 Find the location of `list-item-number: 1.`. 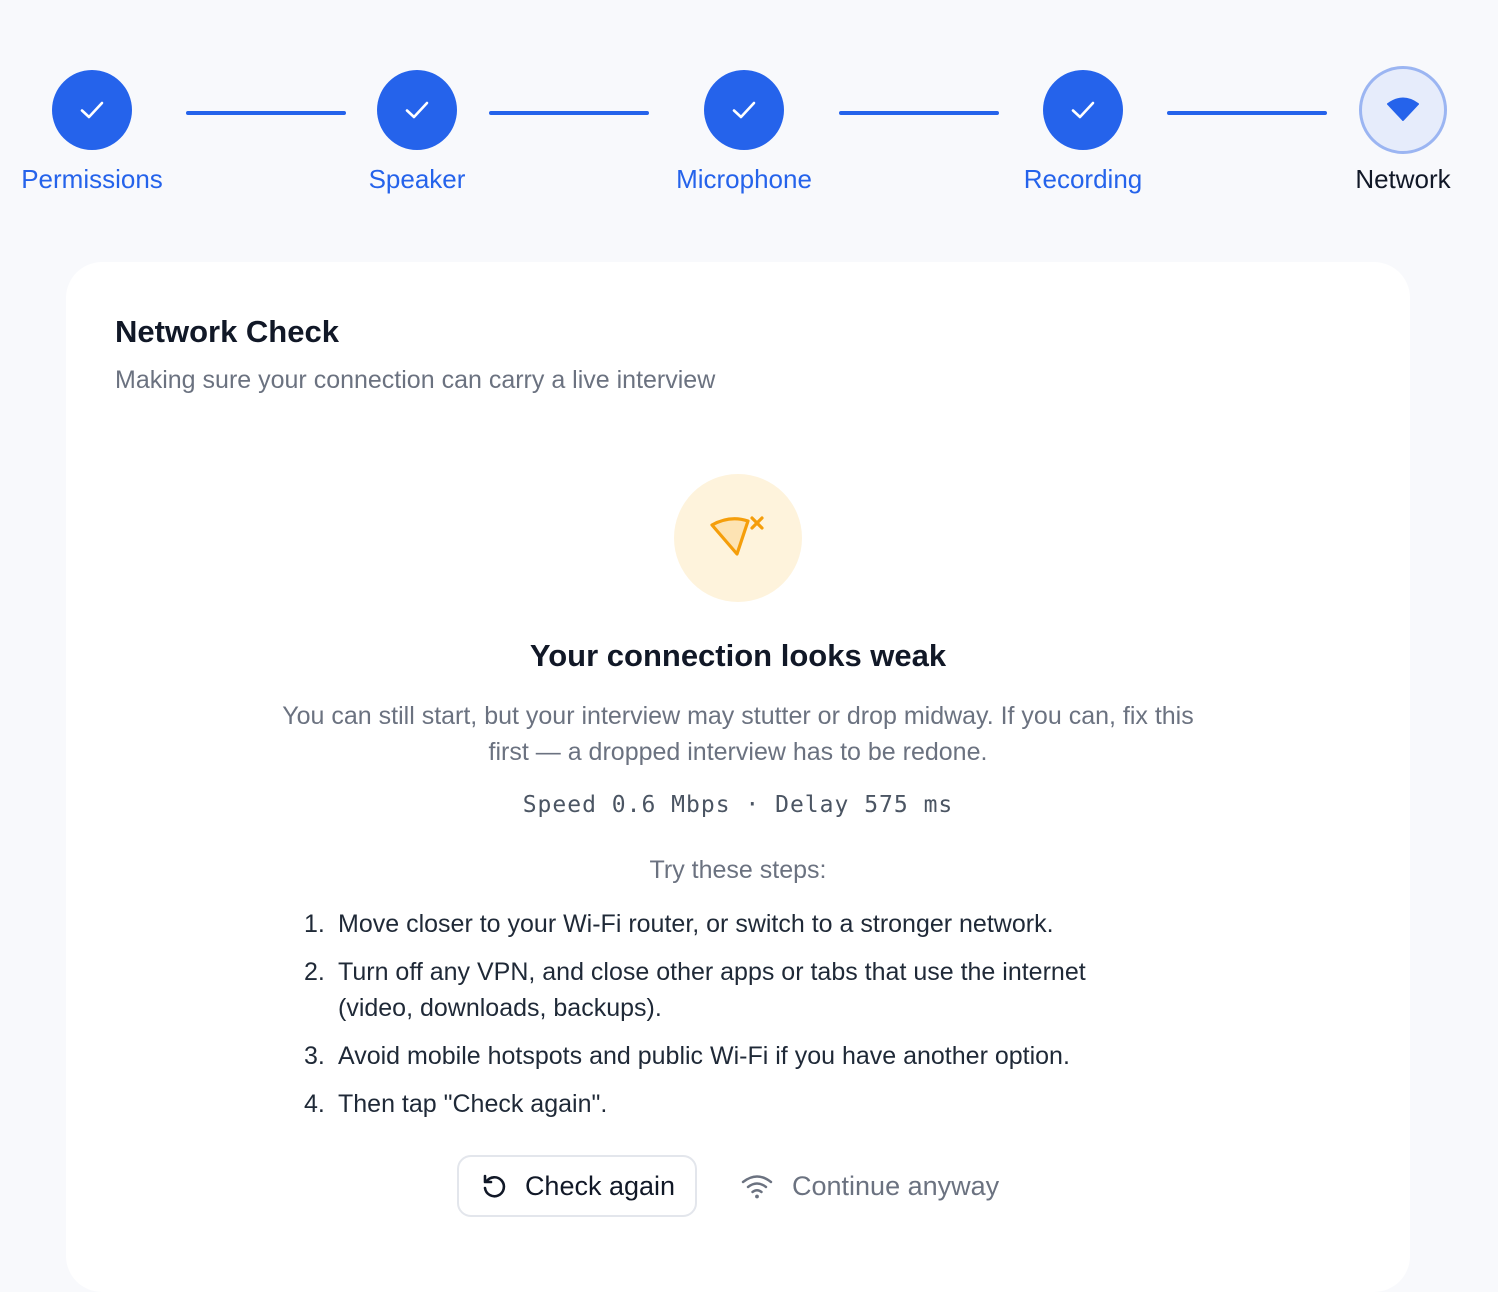

list-item-number: 1. is located at coordinates (314, 924).